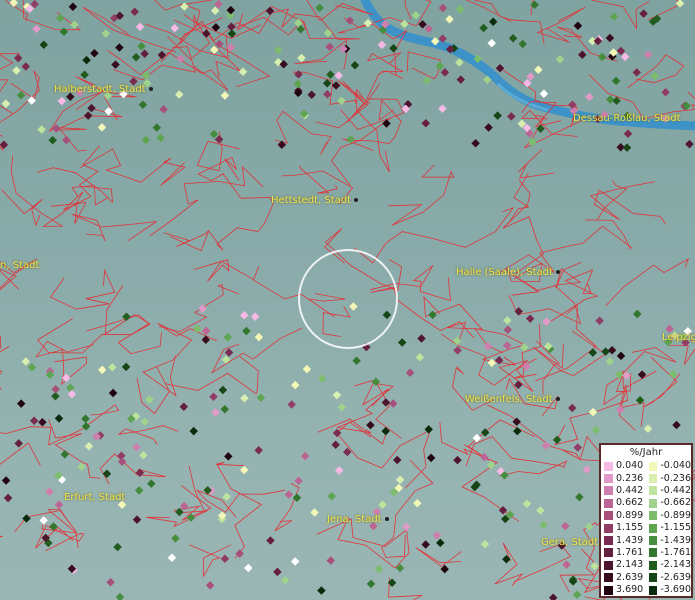 Image resolution: width=695 pixels, height=600 pixels. I want to click on selection-circle, so click(348, 299).